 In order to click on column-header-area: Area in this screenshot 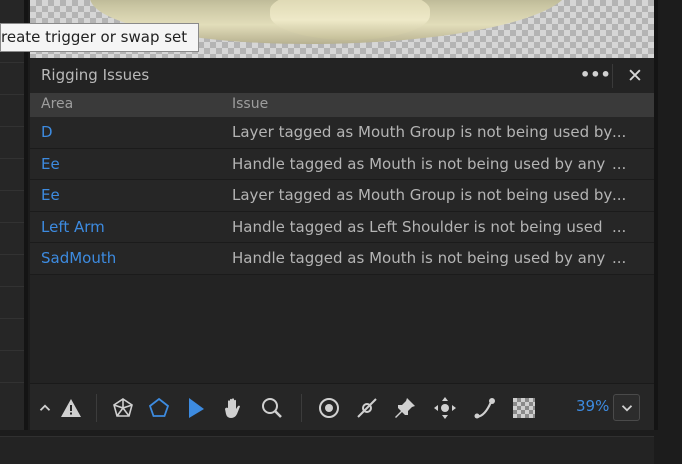, I will do `click(57, 104)`.